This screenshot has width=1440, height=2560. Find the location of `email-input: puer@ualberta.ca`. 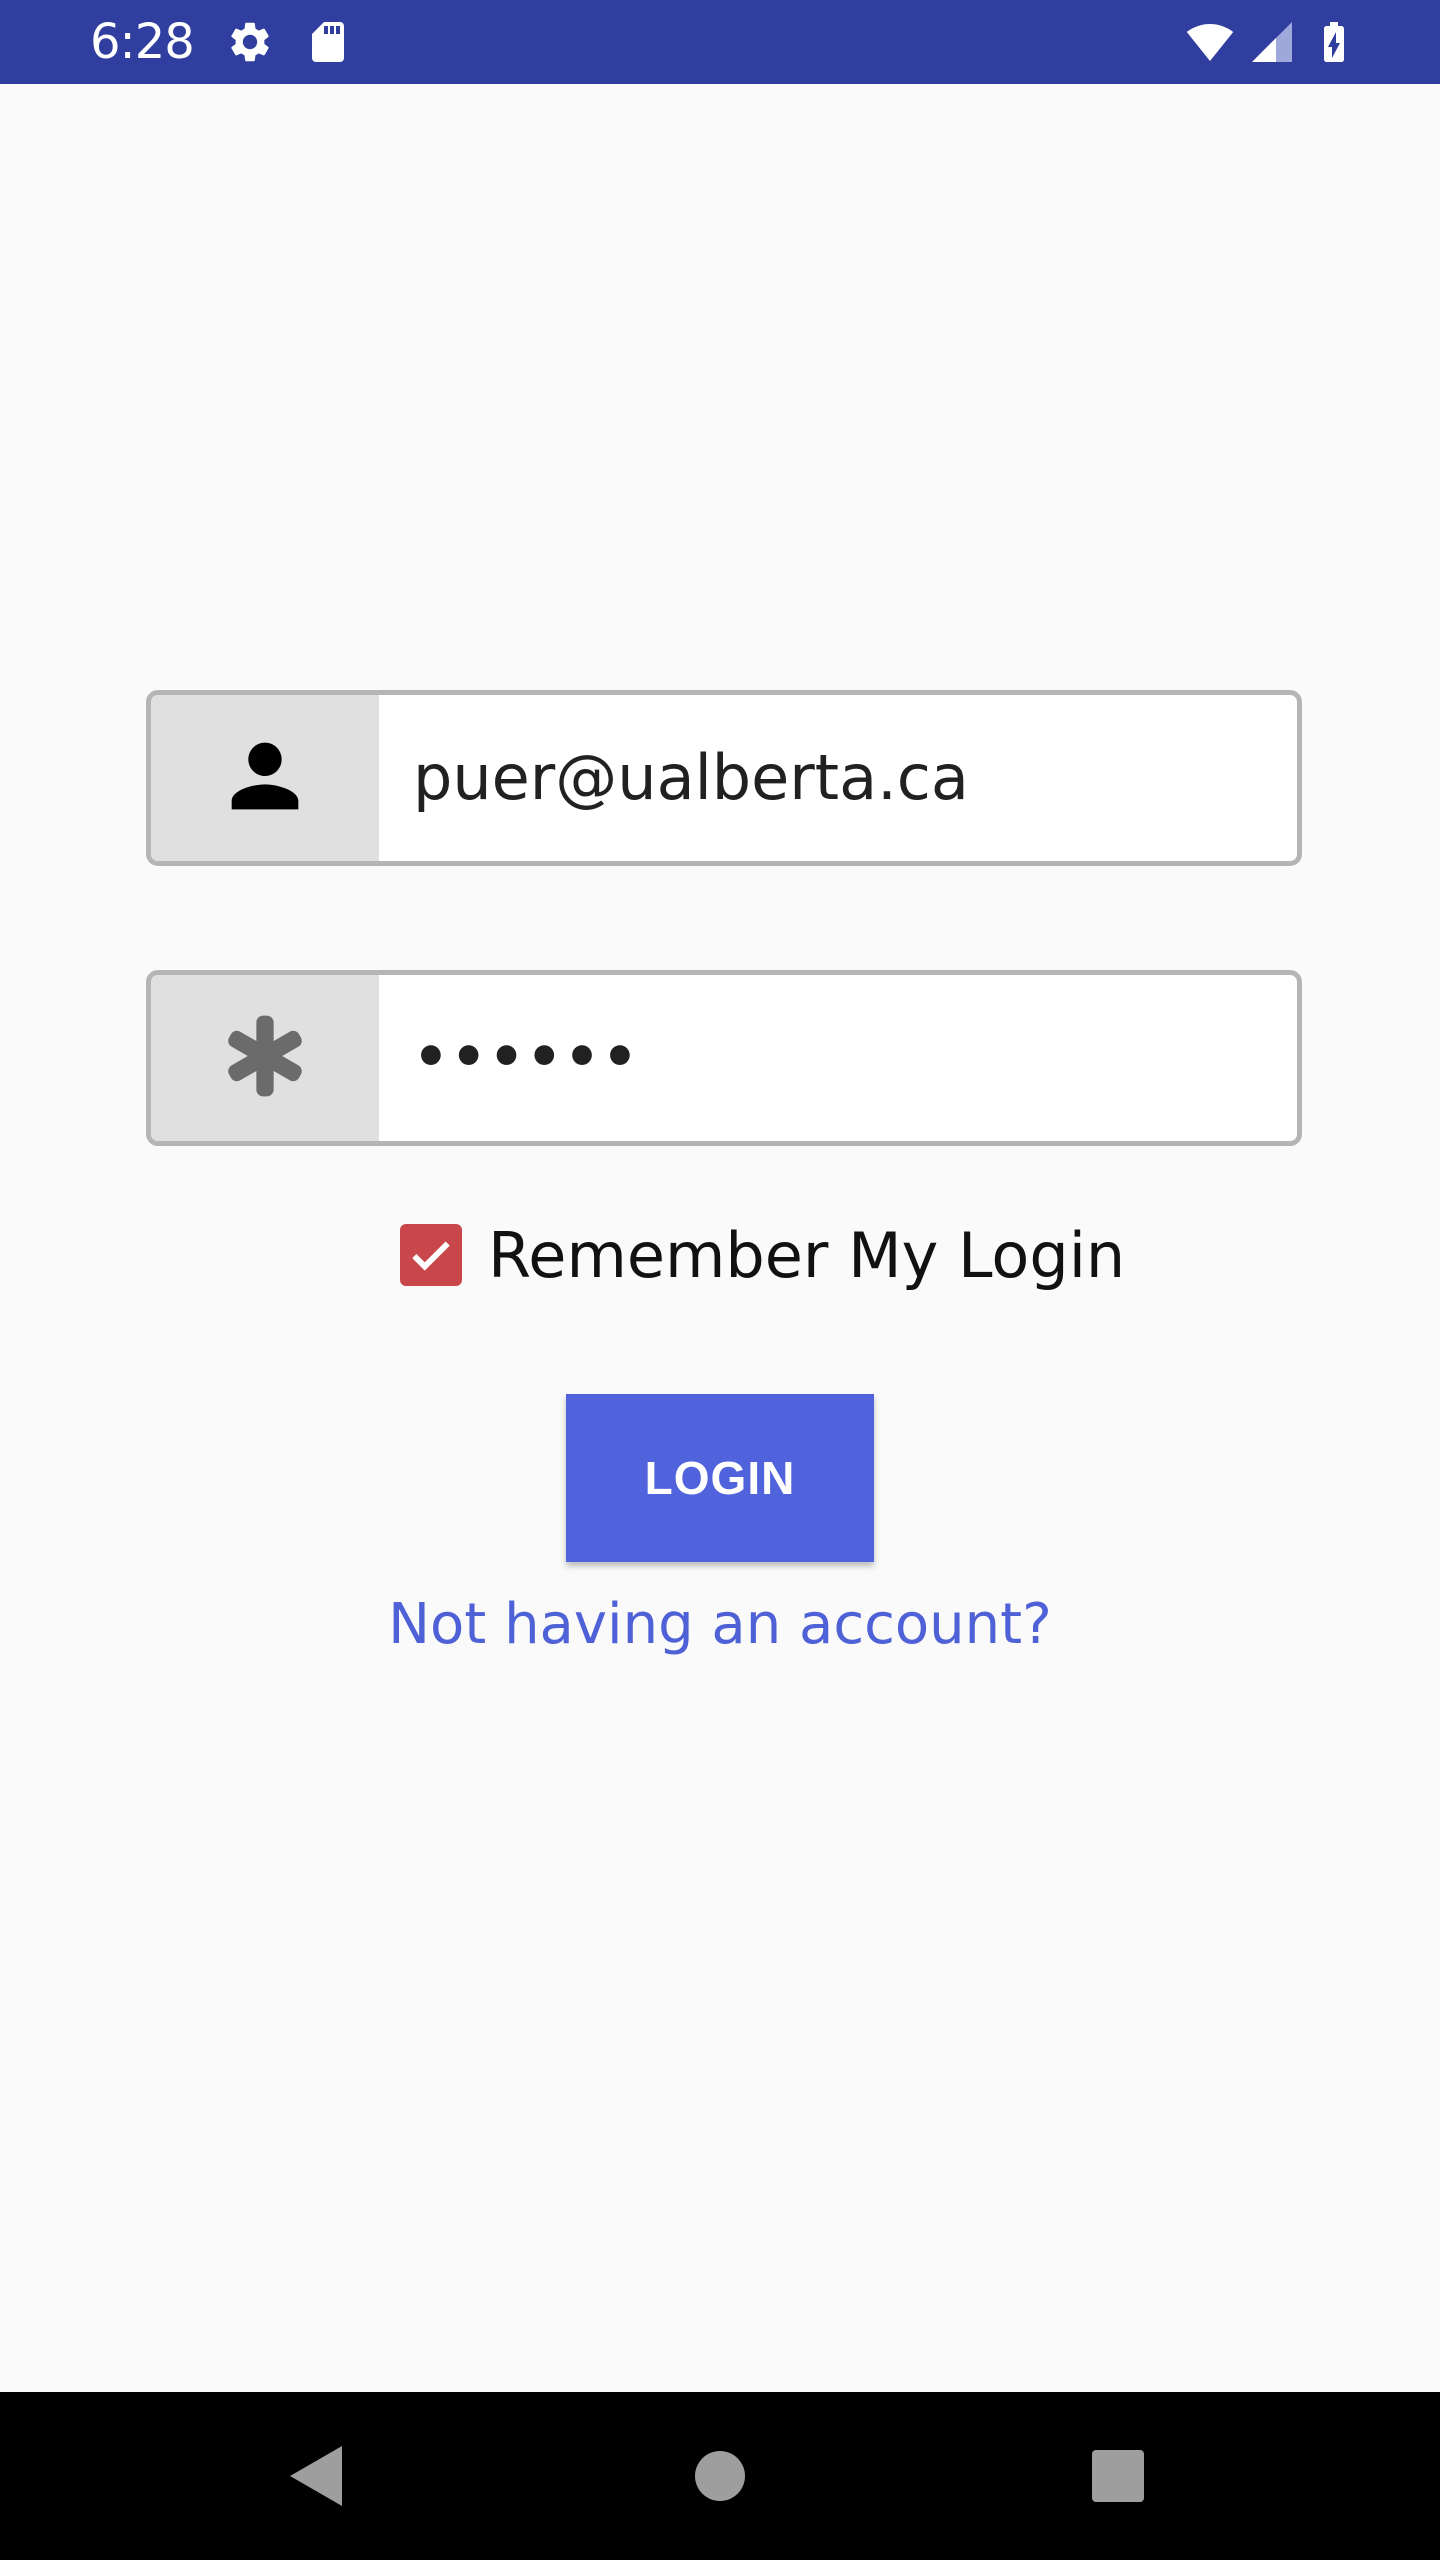

email-input: puer@ualberta.ca is located at coordinates (691, 778).